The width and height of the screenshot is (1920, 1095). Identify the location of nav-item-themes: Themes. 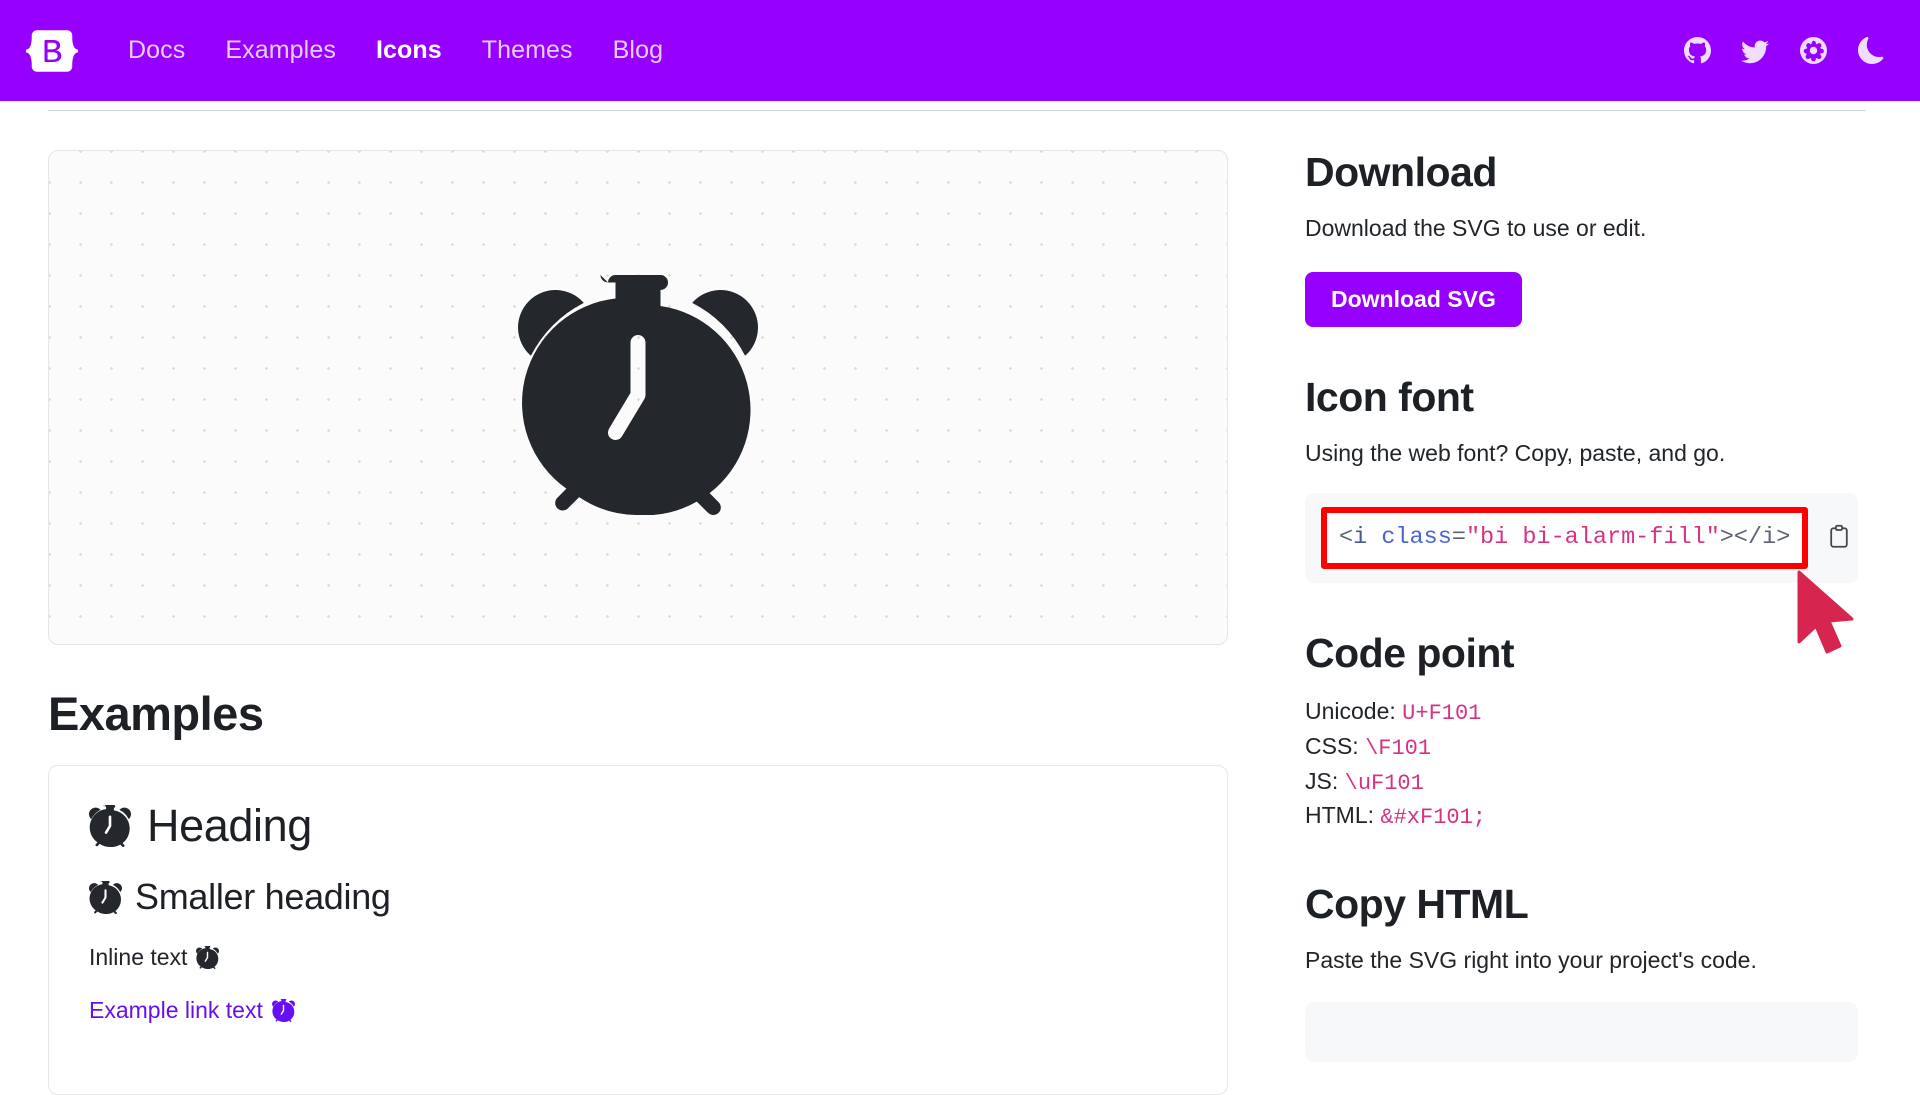
(527, 50).